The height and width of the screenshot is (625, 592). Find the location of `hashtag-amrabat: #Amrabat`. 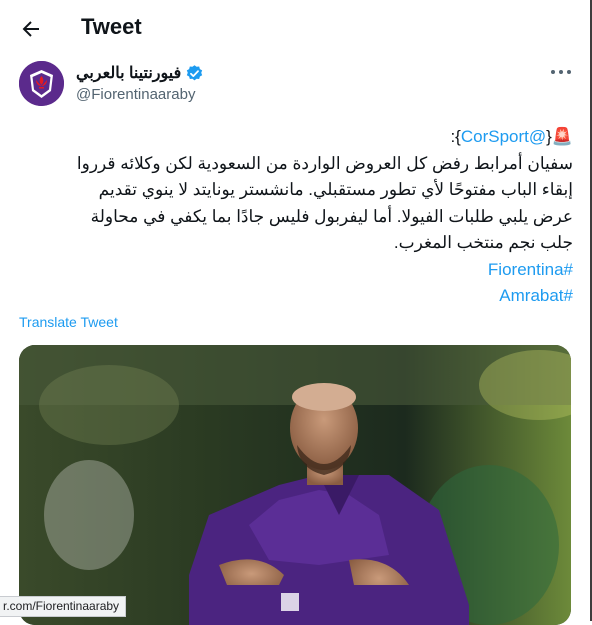

hashtag-amrabat: #Amrabat is located at coordinates (295, 296).